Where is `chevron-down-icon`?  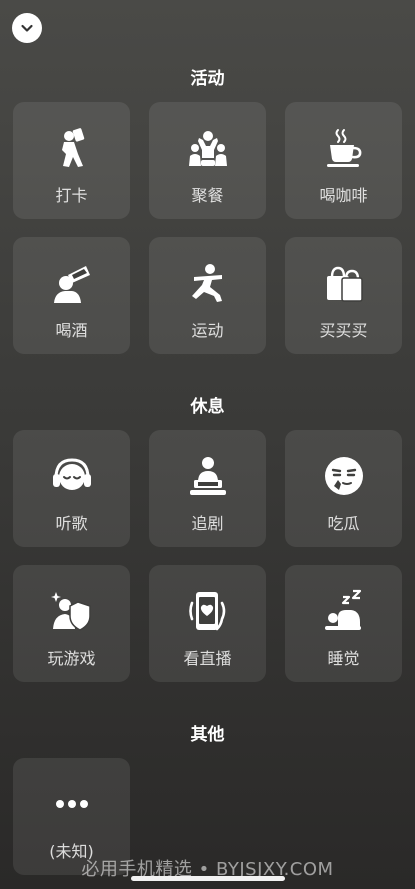 chevron-down-icon is located at coordinates (27, 28).